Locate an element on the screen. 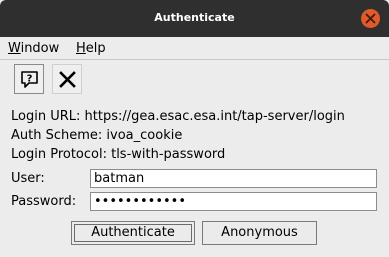 The width and height of the screenshot is (389, 257). title-bar: Authenticate is located at coordinates (194, 18).